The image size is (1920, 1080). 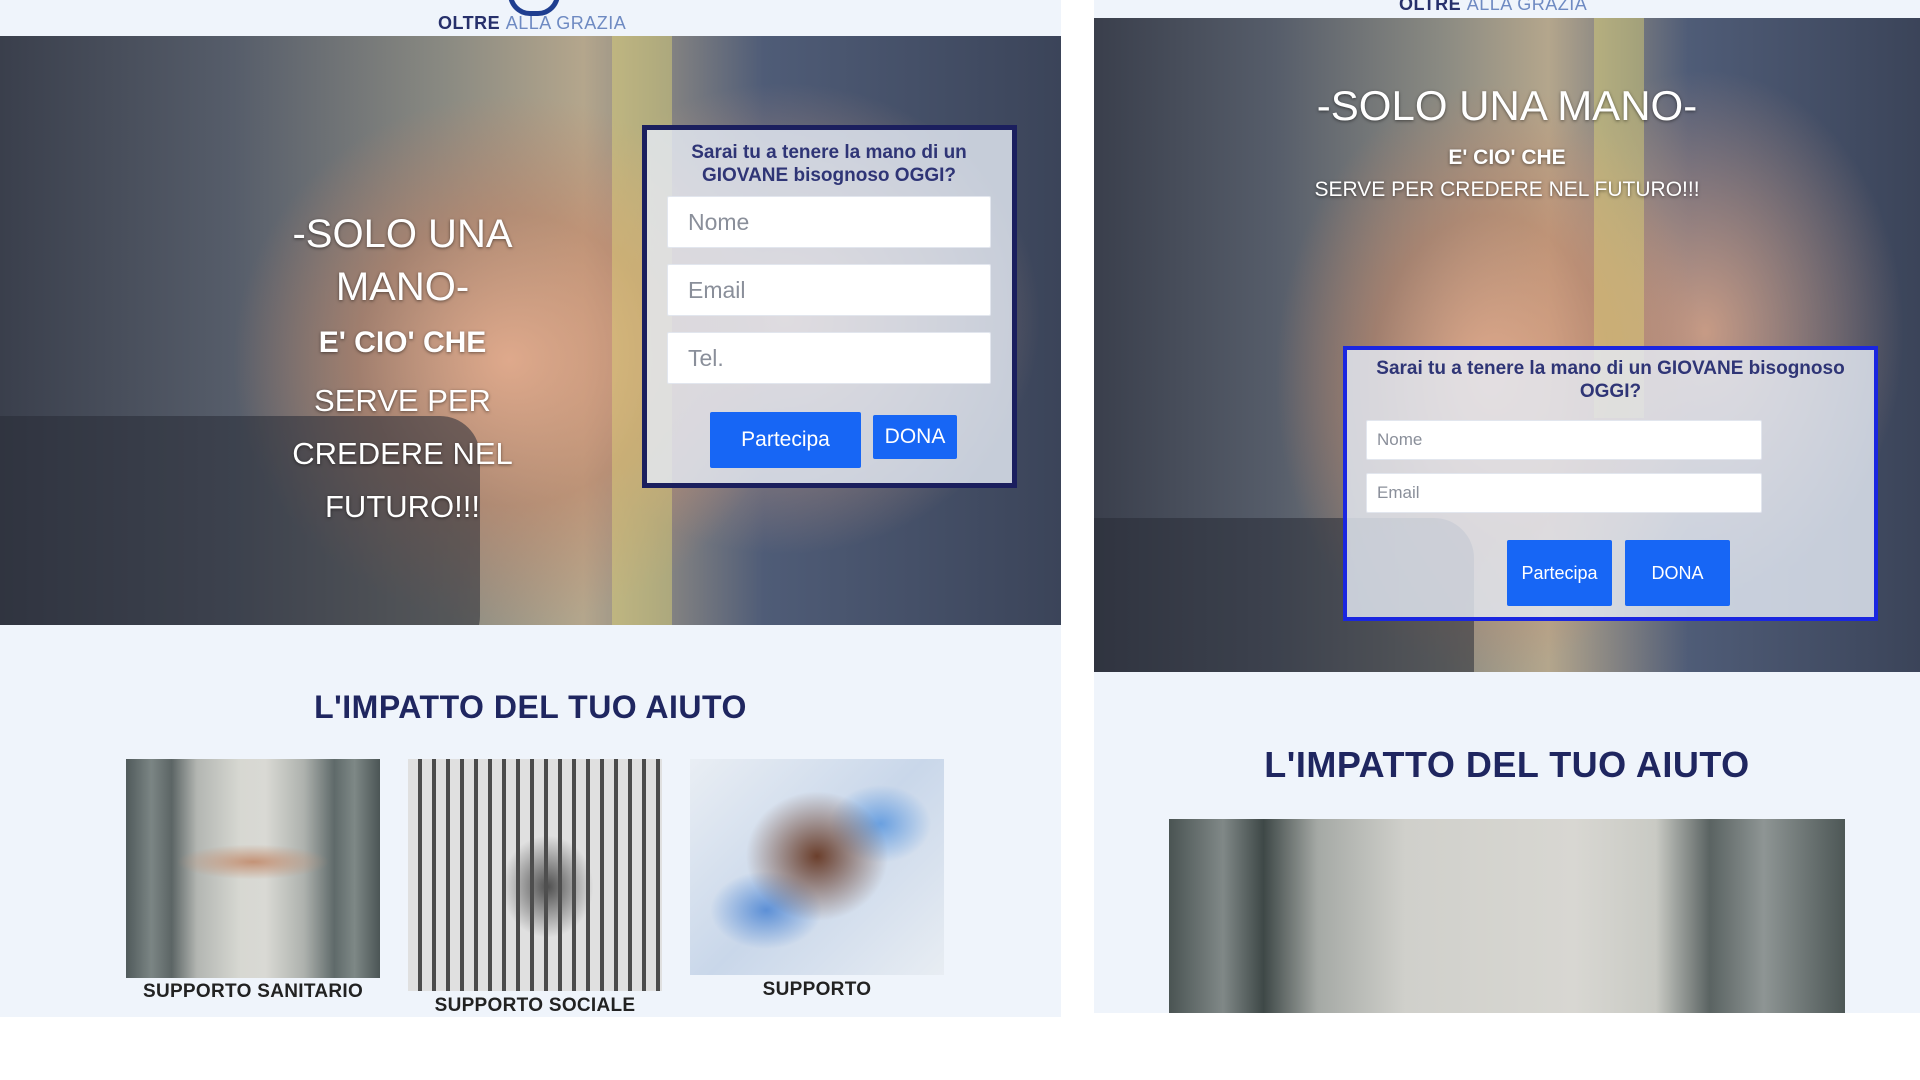 What do you see at coordinates (535, 1006) in the screenshot?
I see `sociale-card-label: SUPPORTO SOCIALE` at bounding box center [535, 1006].